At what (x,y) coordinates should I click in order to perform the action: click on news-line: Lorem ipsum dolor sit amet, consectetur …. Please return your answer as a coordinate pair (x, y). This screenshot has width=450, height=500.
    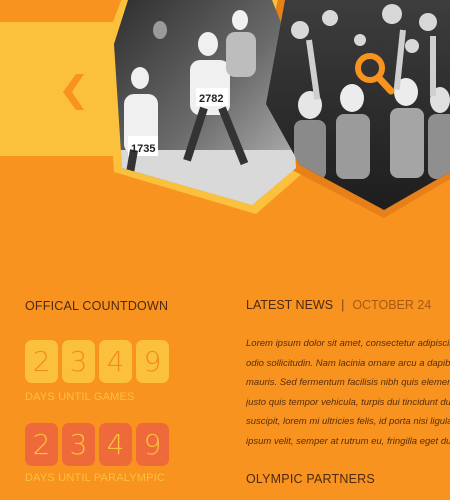
    Looking at the image, I should click on (348, 343).